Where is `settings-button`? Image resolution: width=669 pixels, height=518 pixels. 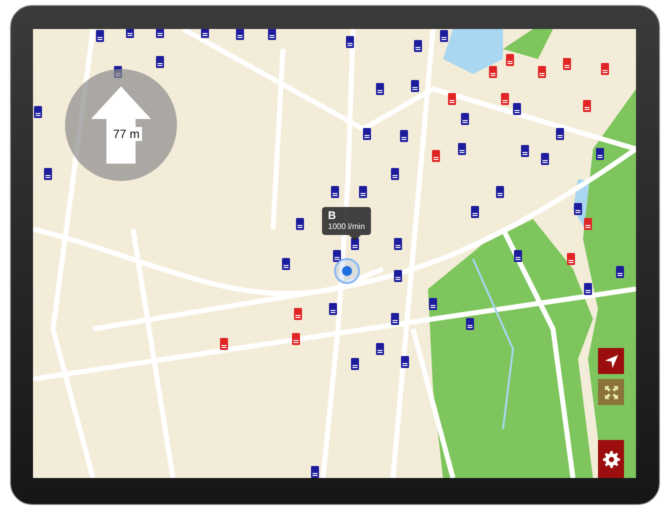 settings-button is located at coordinates (611, 459).